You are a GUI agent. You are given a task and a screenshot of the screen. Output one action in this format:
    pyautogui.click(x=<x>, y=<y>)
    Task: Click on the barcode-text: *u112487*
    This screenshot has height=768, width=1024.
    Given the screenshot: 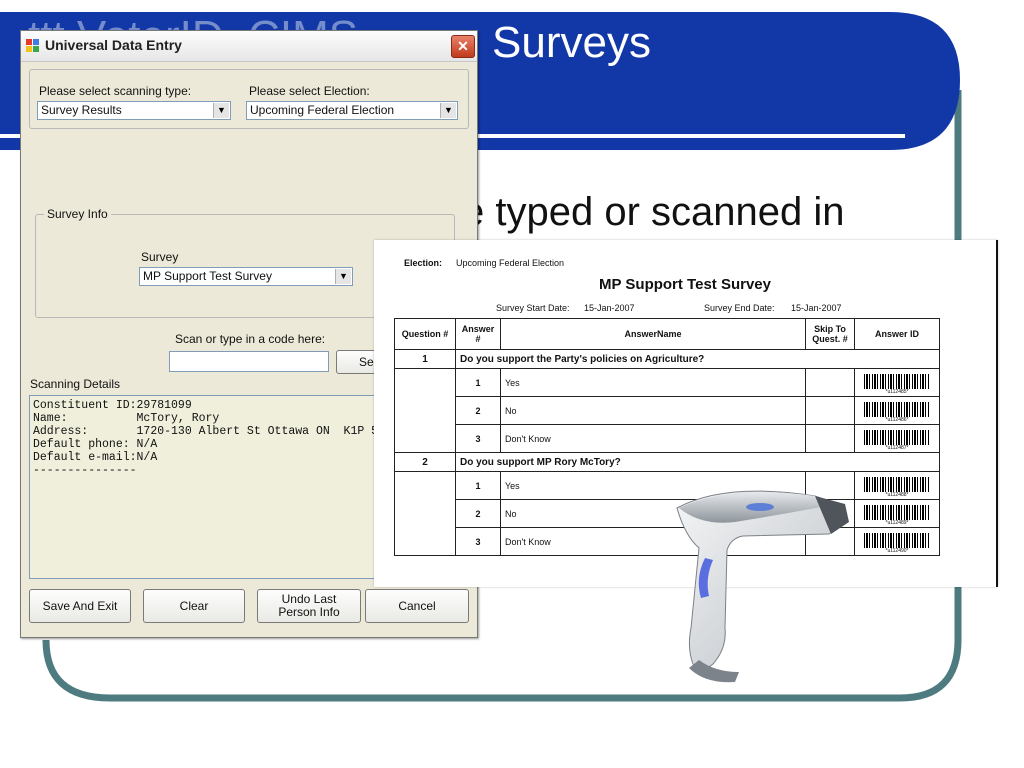 What is the action you would take?
    pyautogui.click(x=897, y=448)
    